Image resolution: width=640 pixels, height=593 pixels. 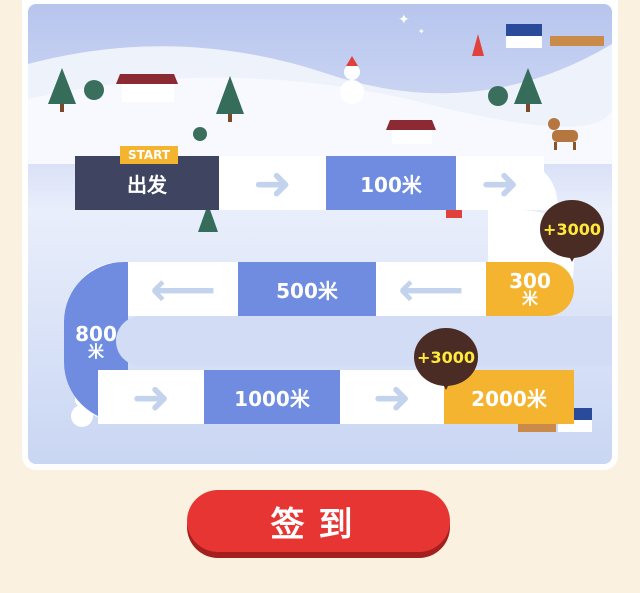 What do you see at coordinates (478, 45) in the screenshot?
I see `party-hat-icon` at bounding box center [478, 45].